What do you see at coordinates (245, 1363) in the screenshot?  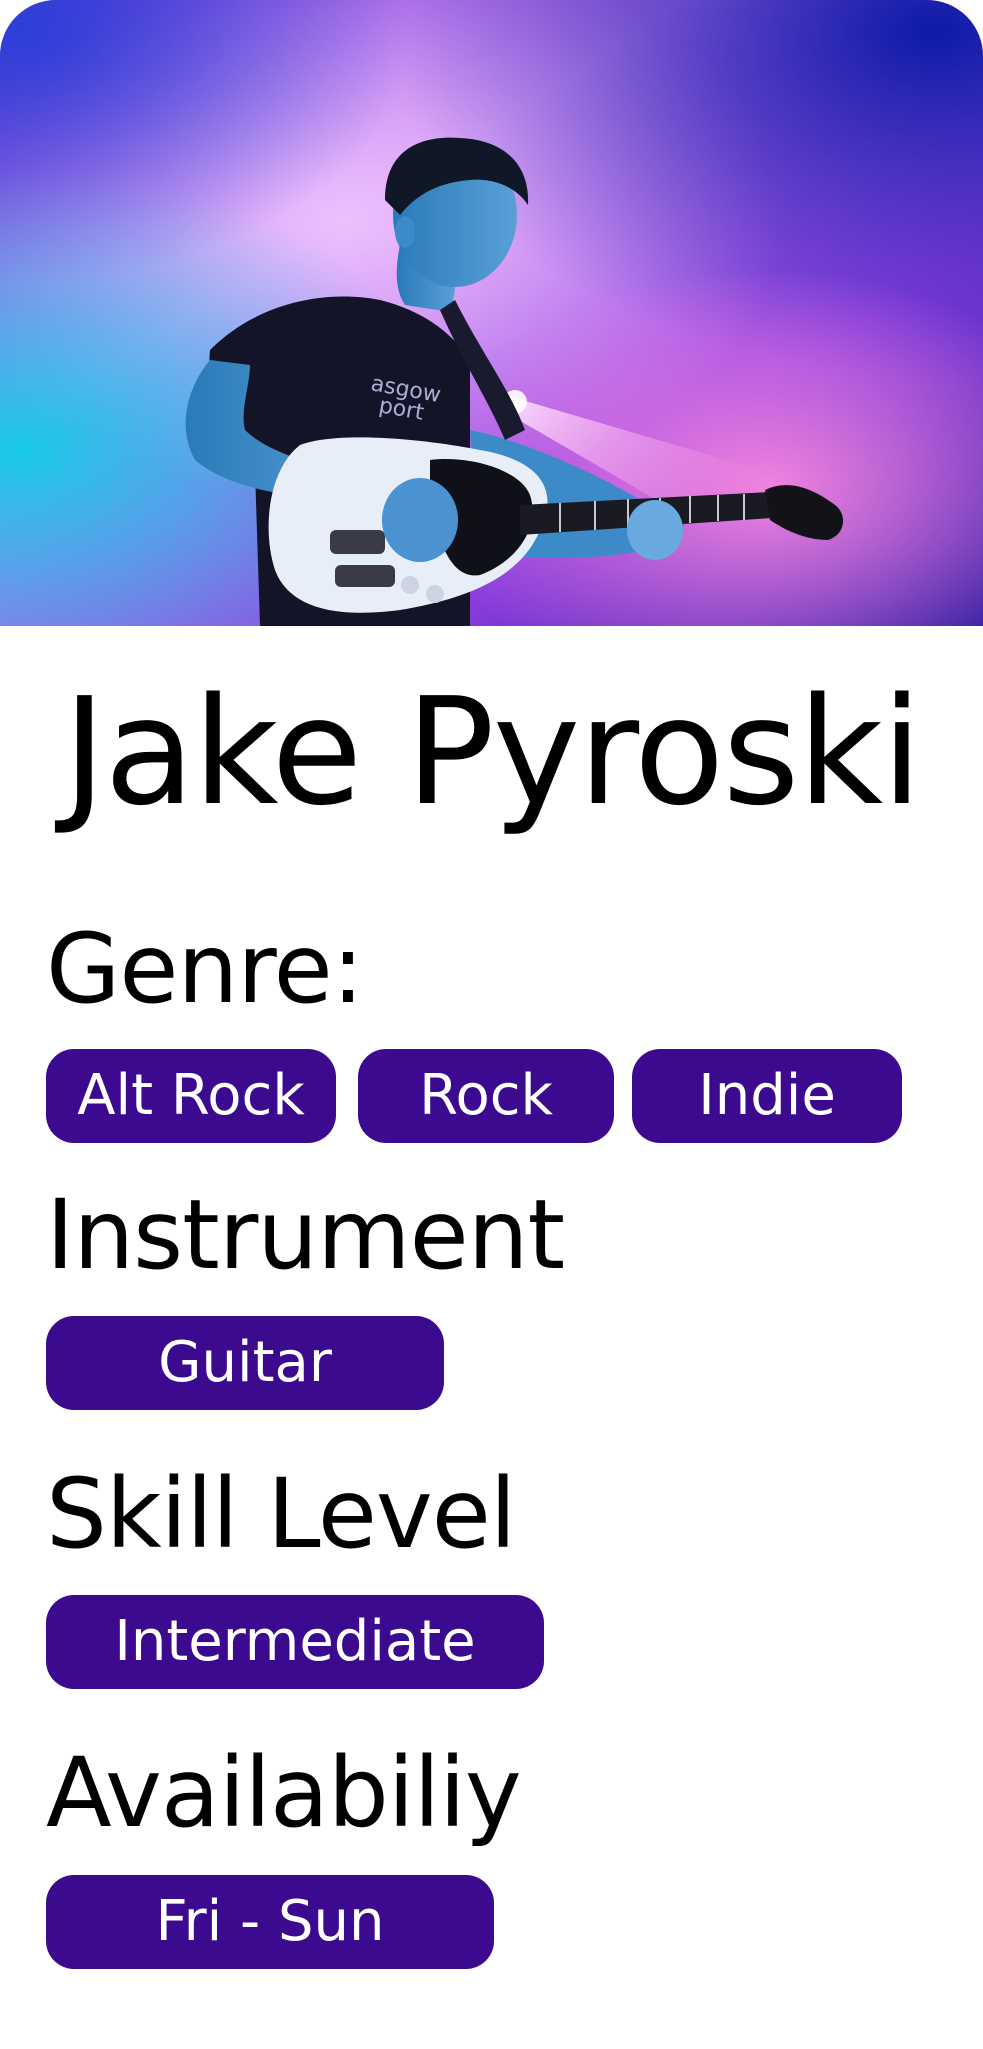 I see `instrument-chip-guitar: Guitar` at bounding box center [245, 1363].